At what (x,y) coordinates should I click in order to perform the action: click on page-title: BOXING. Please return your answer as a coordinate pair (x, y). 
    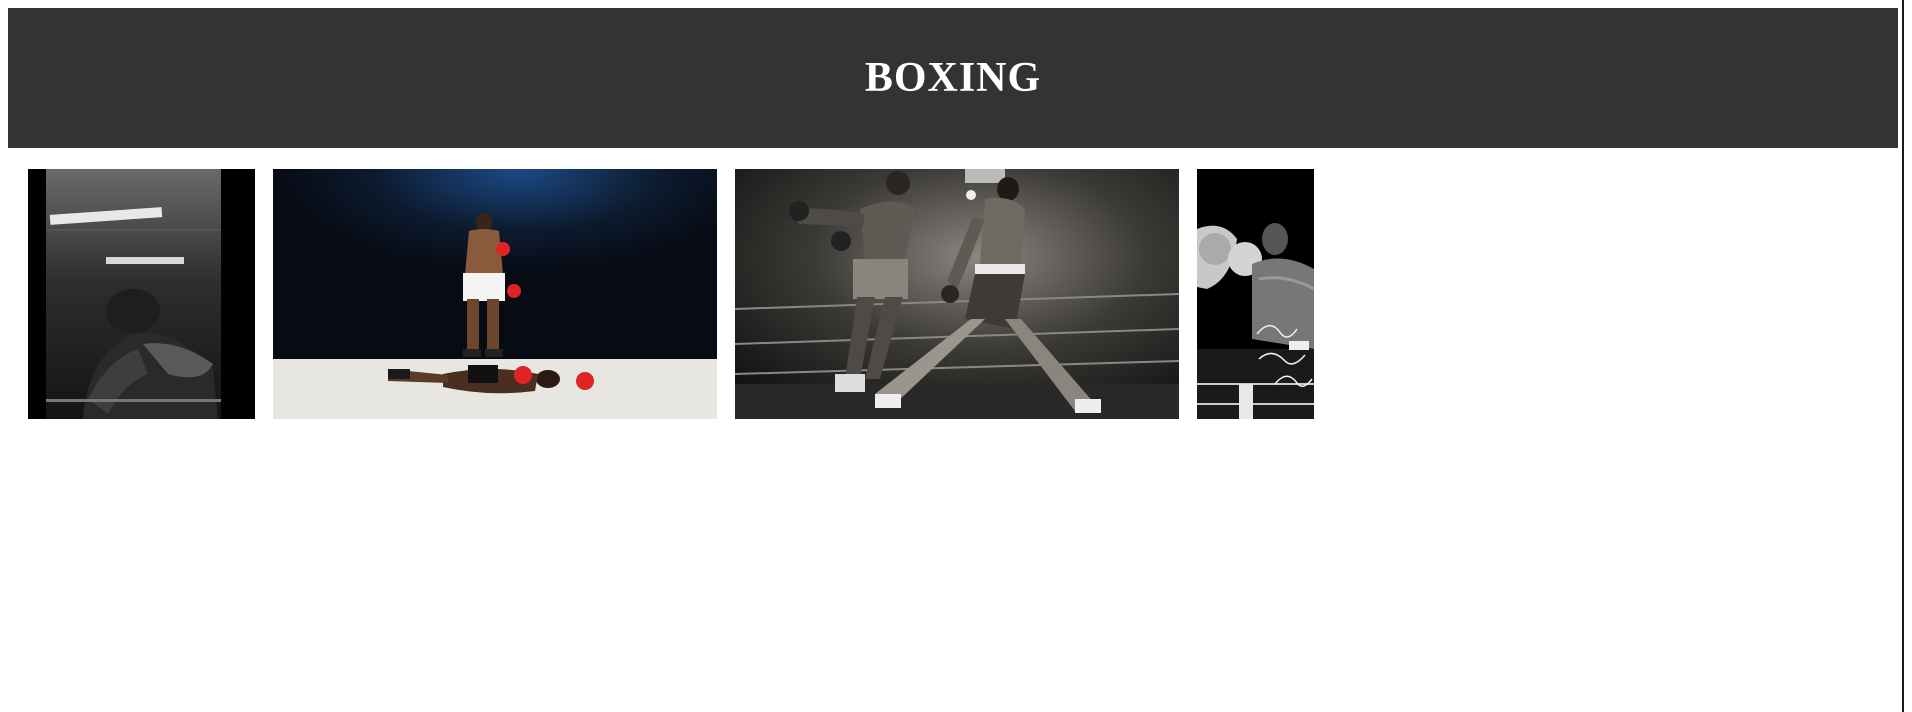
    Looking at the image, I should click on (953, 78).